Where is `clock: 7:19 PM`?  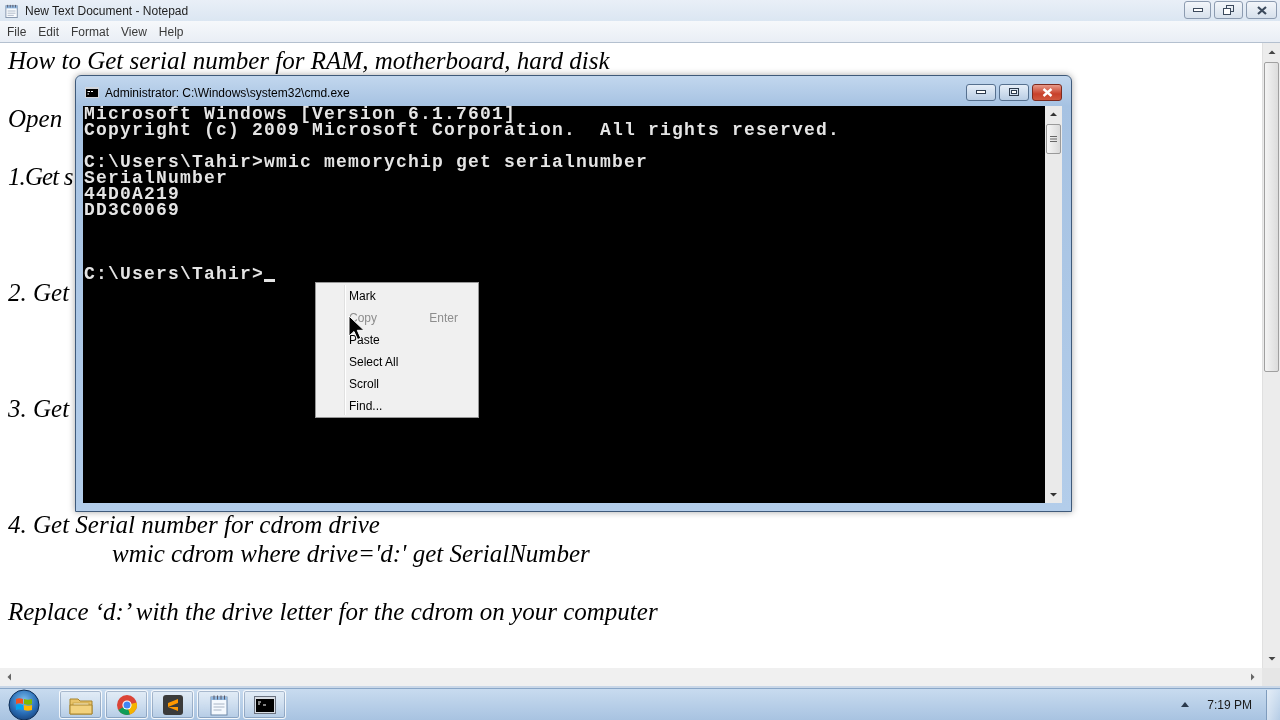
clock: 7:19 PM is located at coordinates (1229, 704).